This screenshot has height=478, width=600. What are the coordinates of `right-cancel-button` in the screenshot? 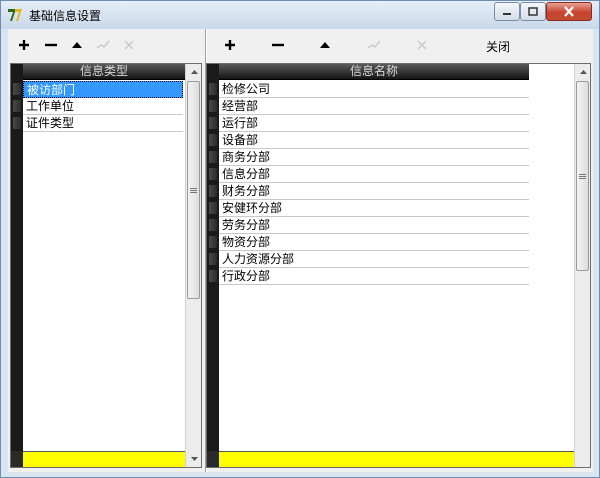 It's located at (422, 45).